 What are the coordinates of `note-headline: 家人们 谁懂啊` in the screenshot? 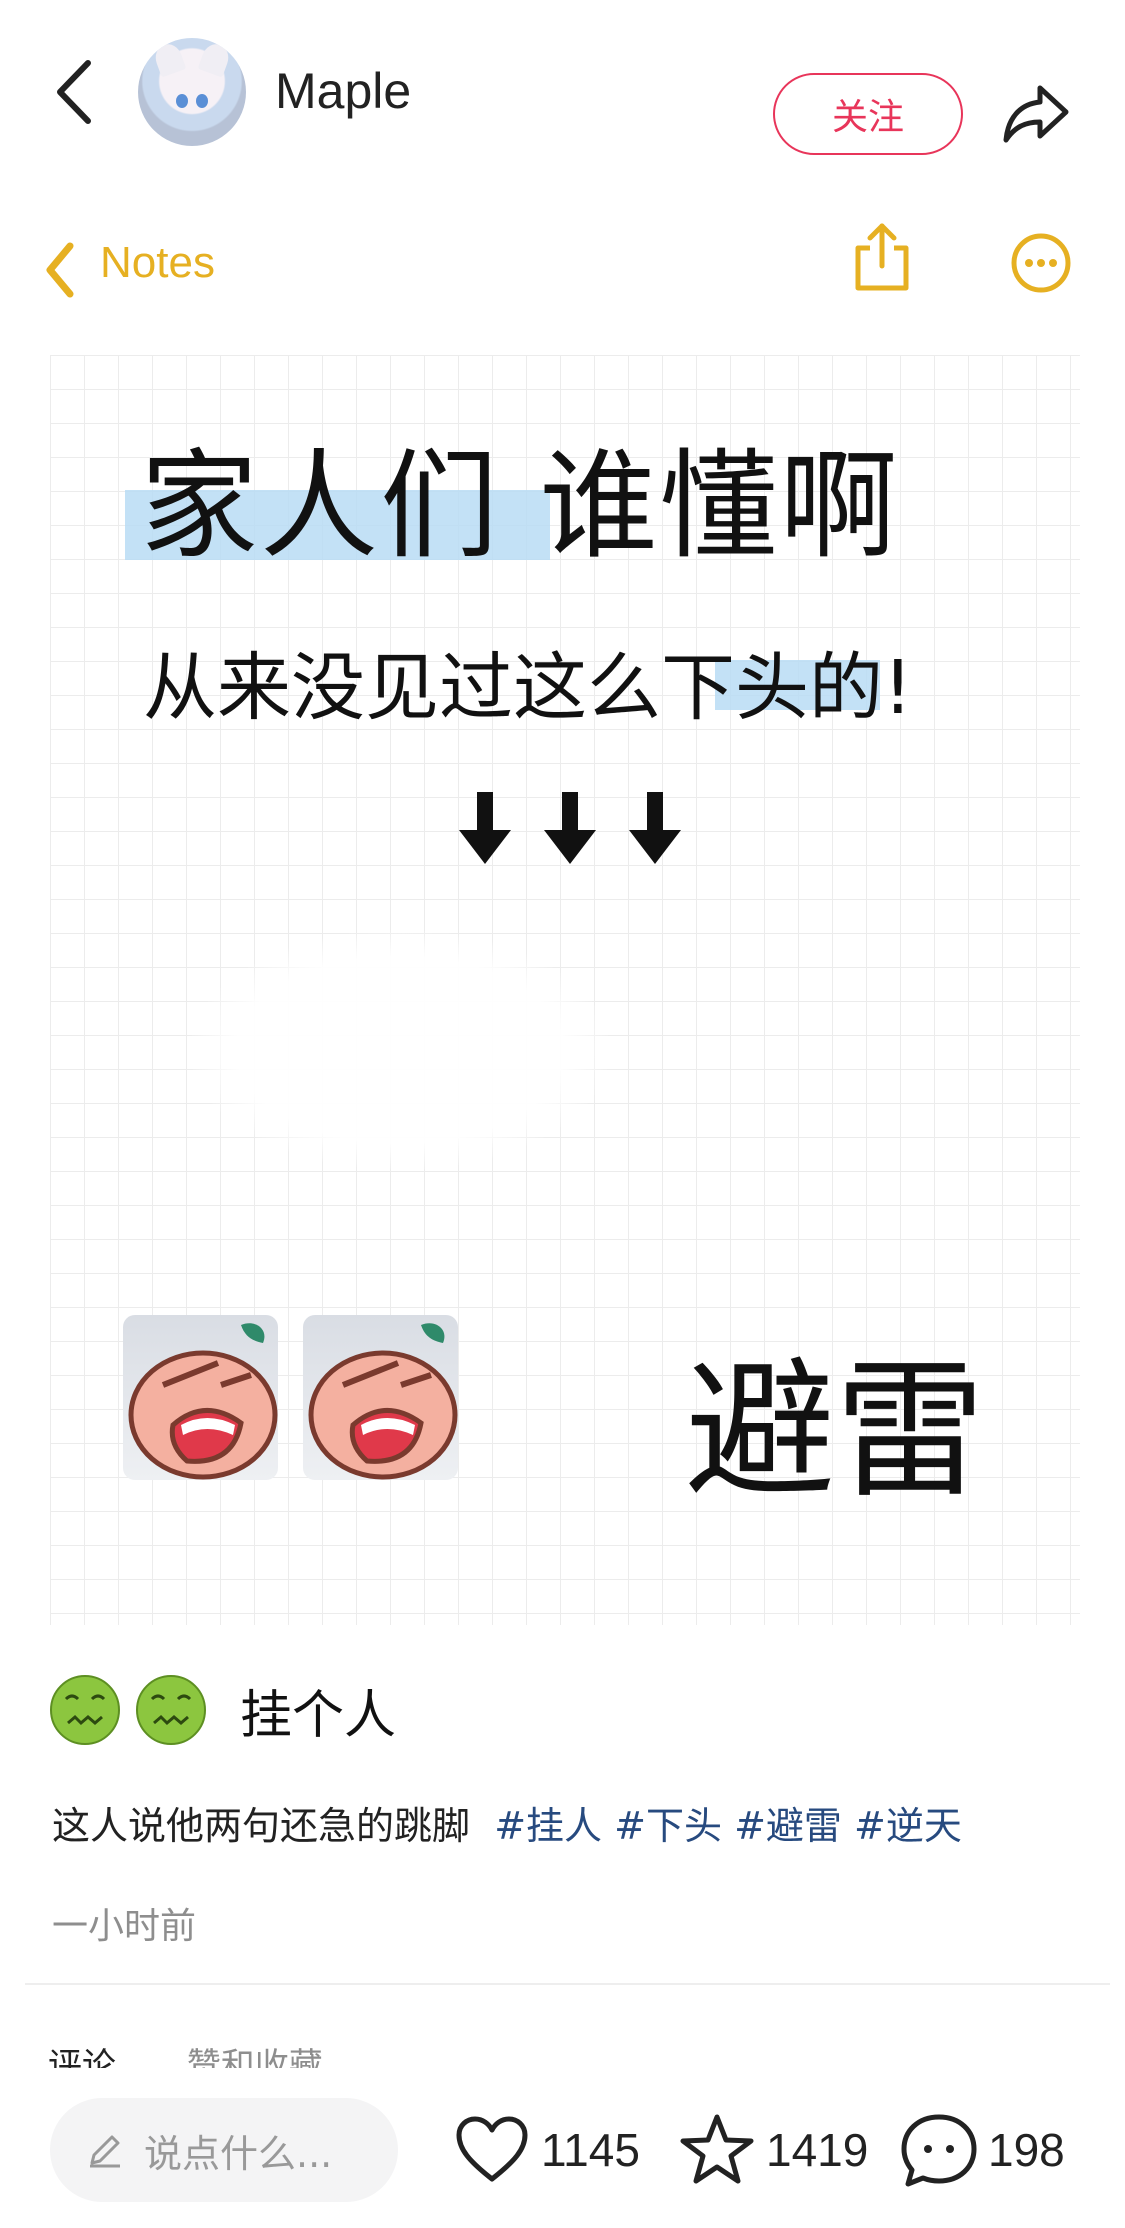 It's located at (520, 506).